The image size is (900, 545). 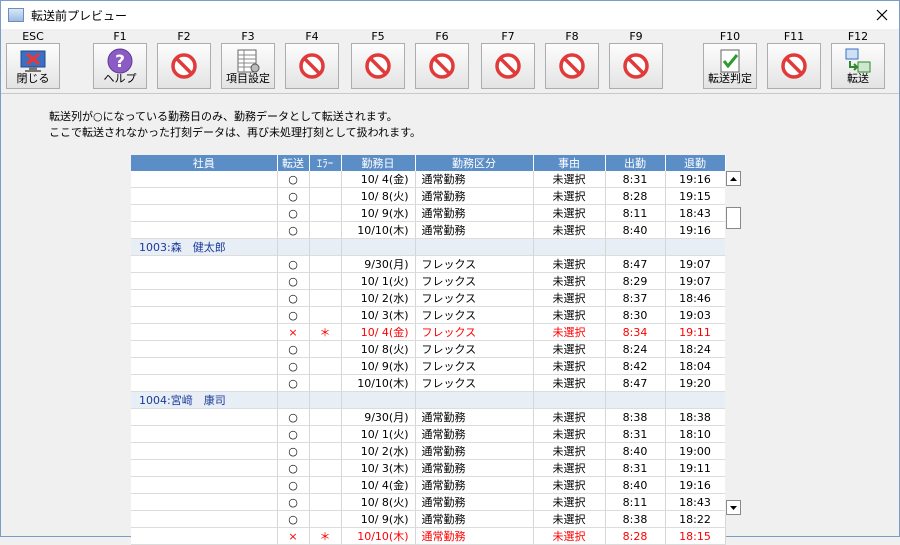 I want to click on fkey-f7: F7, so click(x=508, y=61).